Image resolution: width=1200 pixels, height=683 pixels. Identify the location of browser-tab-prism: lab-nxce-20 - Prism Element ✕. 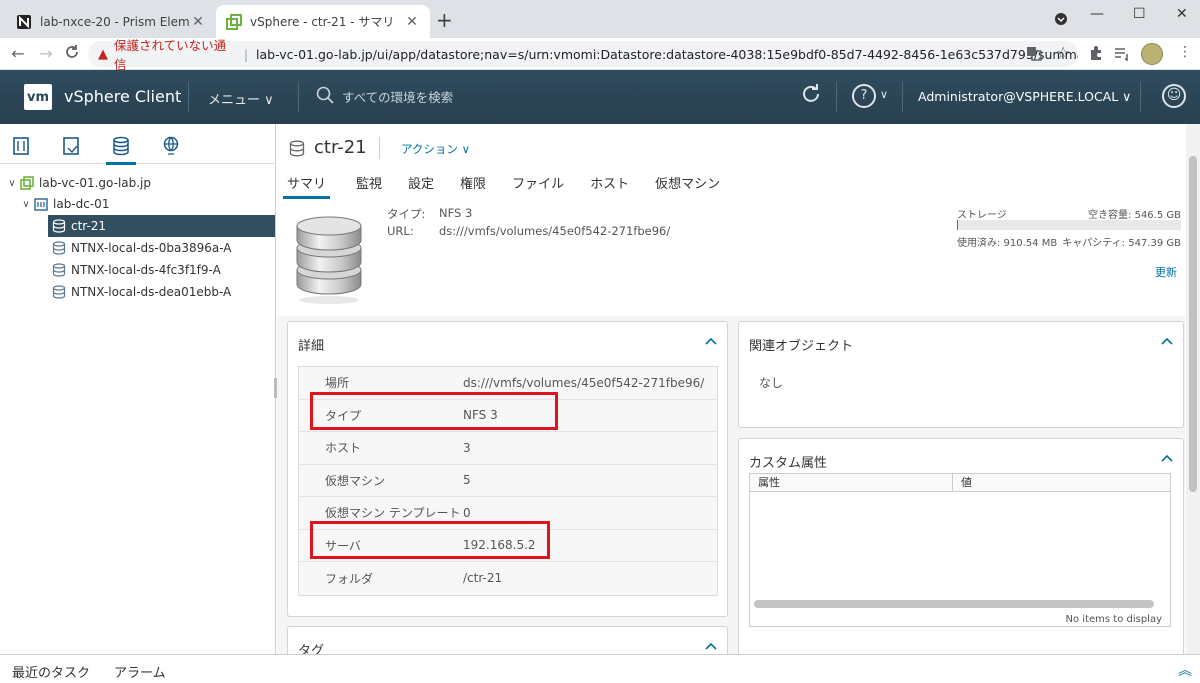
(111, 21).